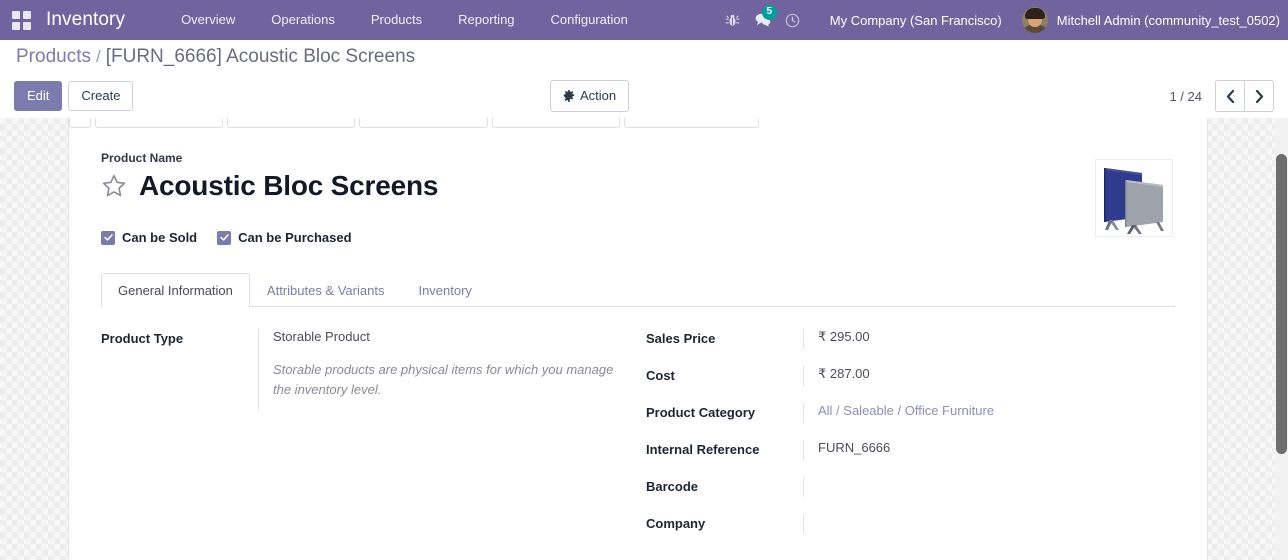 The height and width of the screenshot is (560, 1288). I want to click on chevron-left-icon, so click(1230, 96).